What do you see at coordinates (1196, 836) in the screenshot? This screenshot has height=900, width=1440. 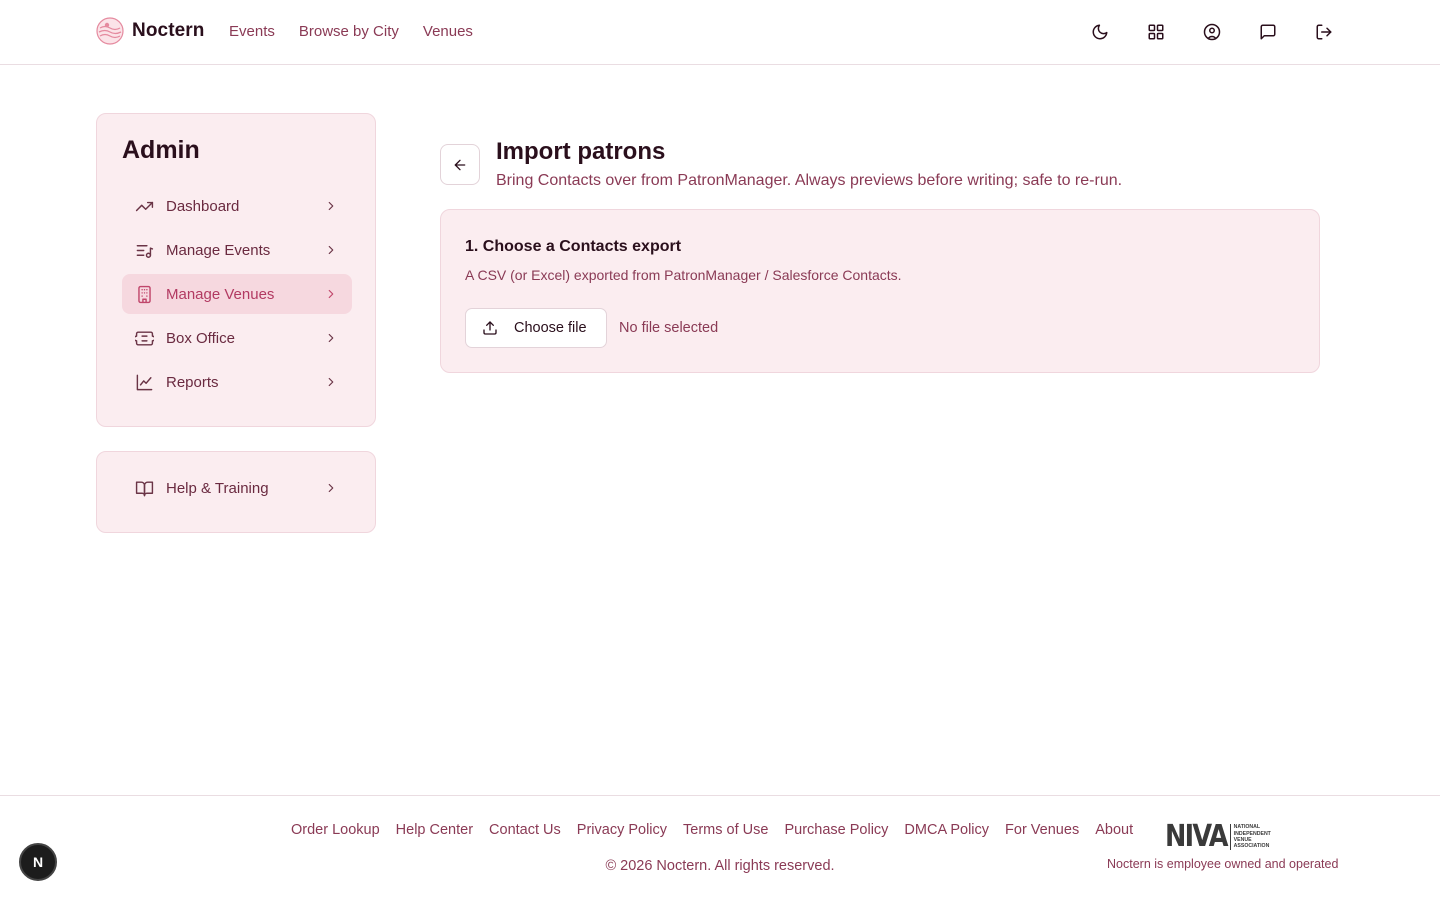 I see `niva-wordmark: NIVA` at bounding box center [1196, 836].